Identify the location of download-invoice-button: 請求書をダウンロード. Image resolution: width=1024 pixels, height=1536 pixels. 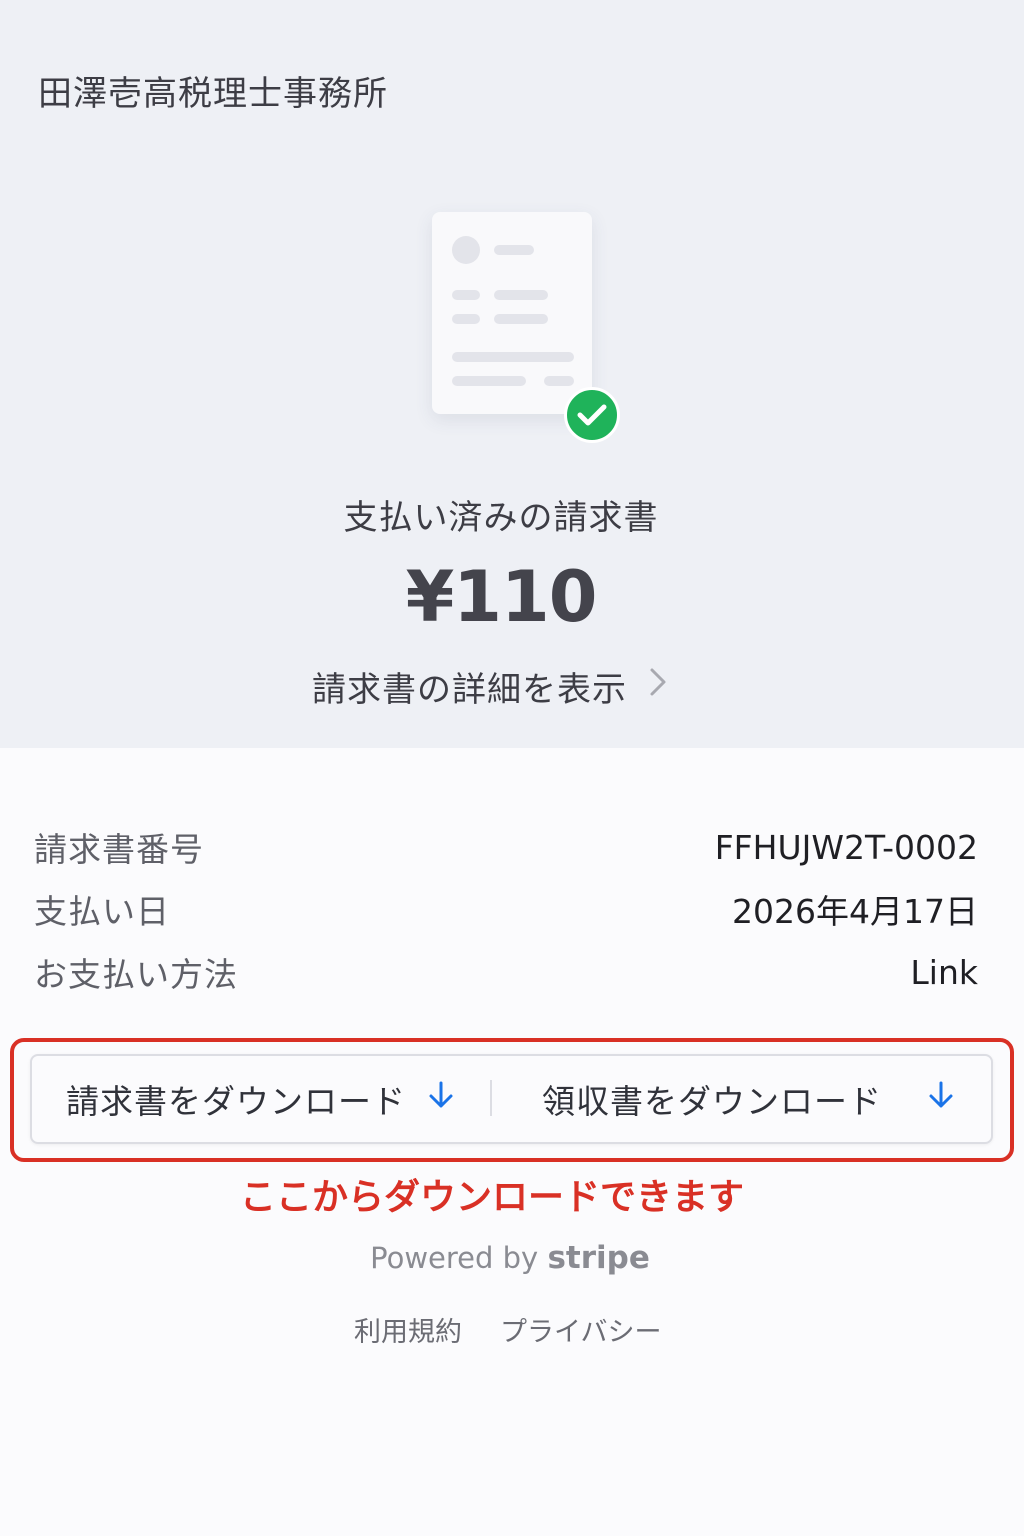
(260, 1099).